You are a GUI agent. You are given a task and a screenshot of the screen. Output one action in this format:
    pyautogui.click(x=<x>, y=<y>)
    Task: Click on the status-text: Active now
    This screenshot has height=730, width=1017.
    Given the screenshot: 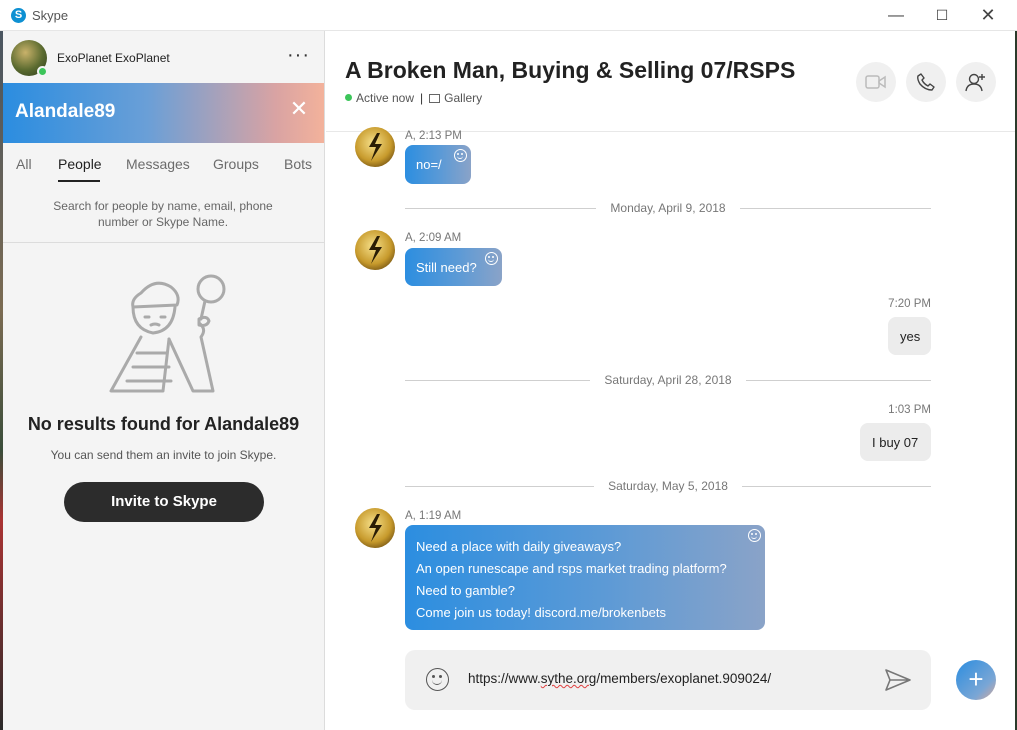 What is the action you would take?
    pyautogui.click(x=385, y=98)
    